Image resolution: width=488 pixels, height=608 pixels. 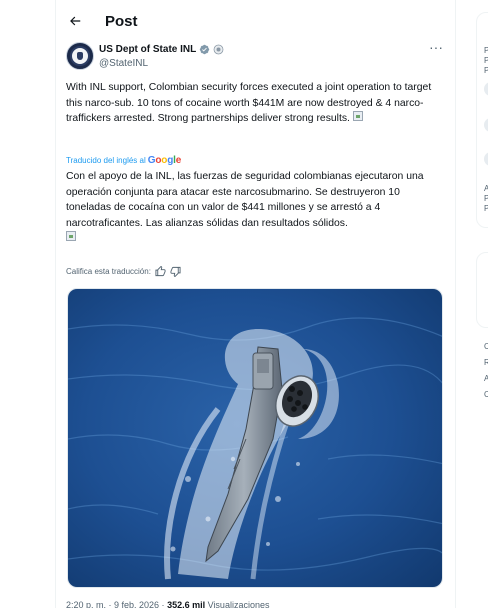 I want to click on author-name-row: US Dept of State INL, so click(x=161, y=49).